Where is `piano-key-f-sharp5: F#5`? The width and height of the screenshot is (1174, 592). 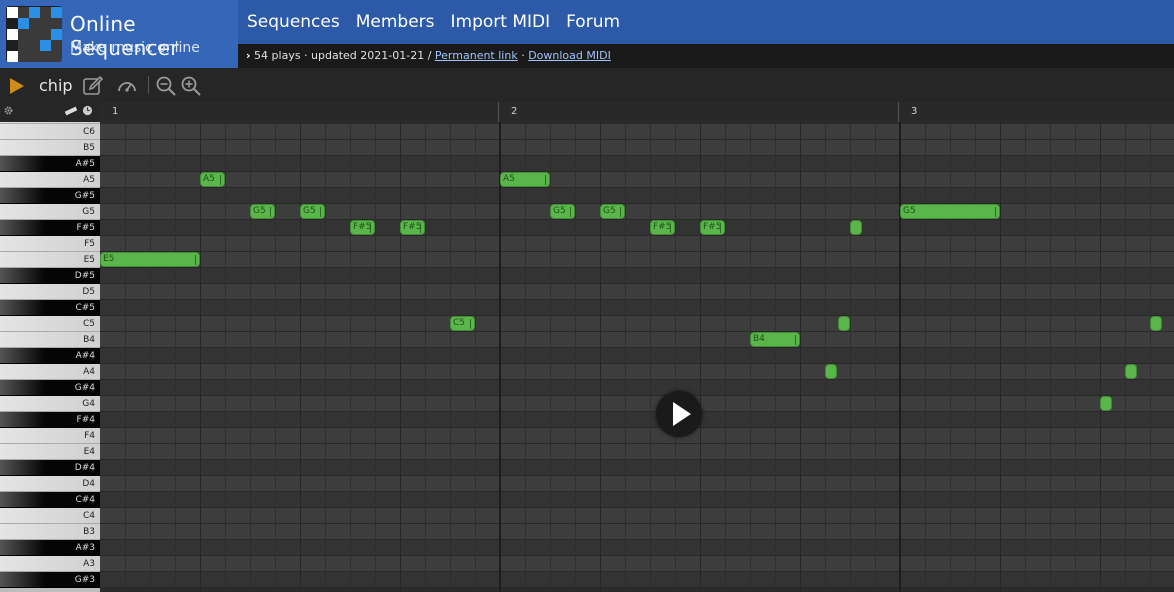
piano-key-f-sharp5: F#5 is located at coordinates (50, 228).